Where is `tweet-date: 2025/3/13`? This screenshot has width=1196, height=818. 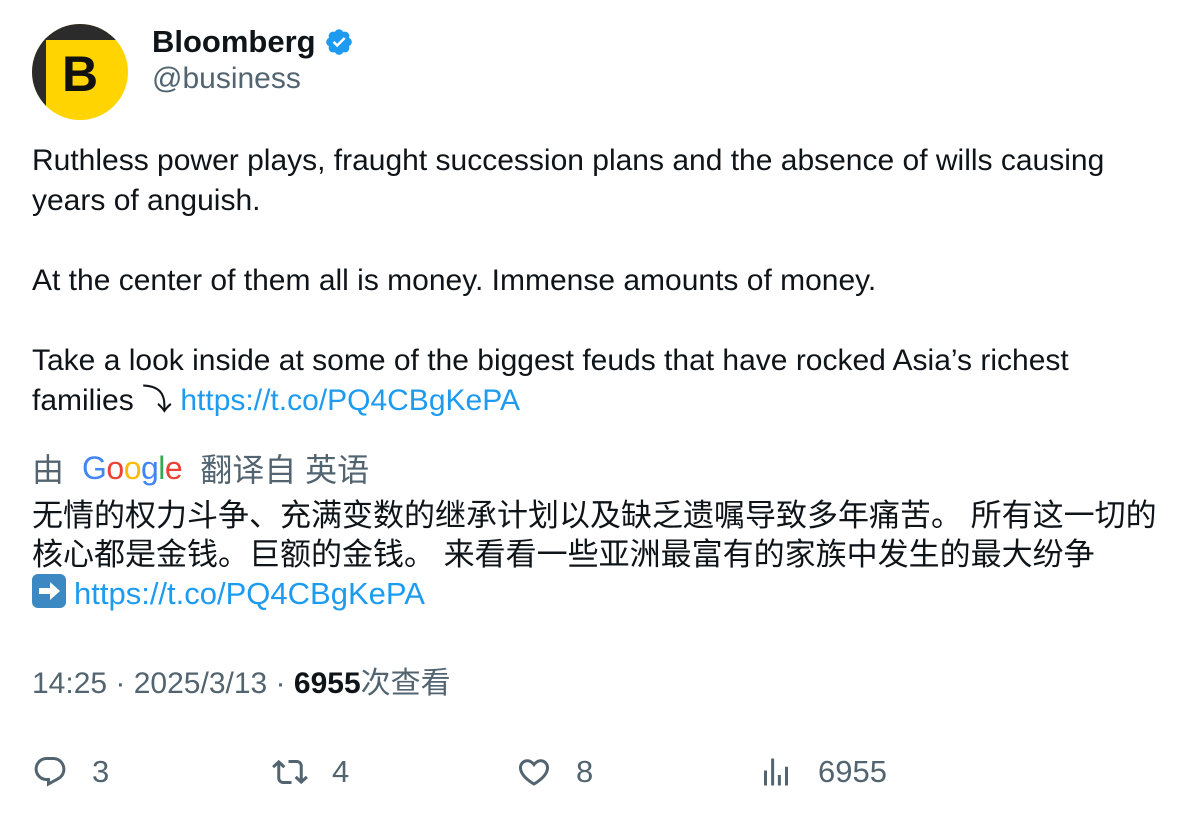
tweet-date: 2025/3/13 is located at coordinates (200, 683).